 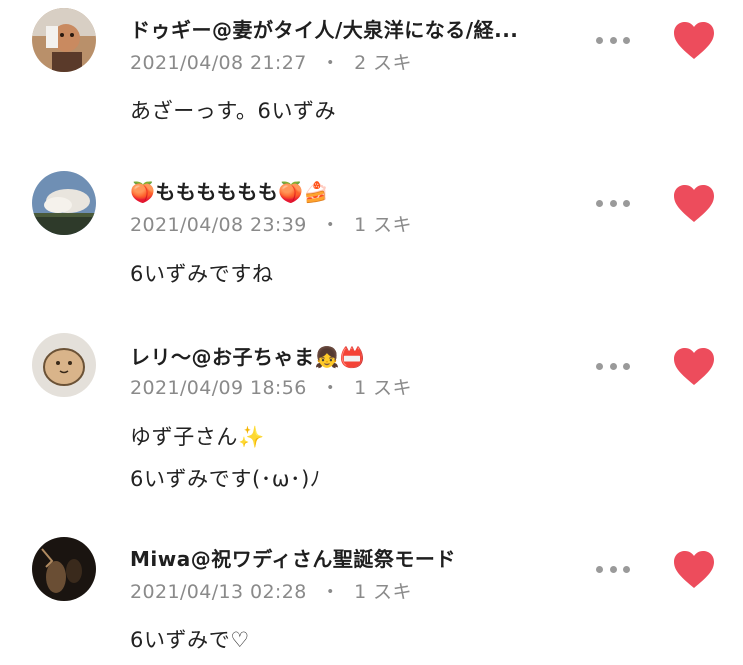 I want to click on comment-author-name: レリ〜@お子ちゃま👧📛, so click(x=247, y=355).